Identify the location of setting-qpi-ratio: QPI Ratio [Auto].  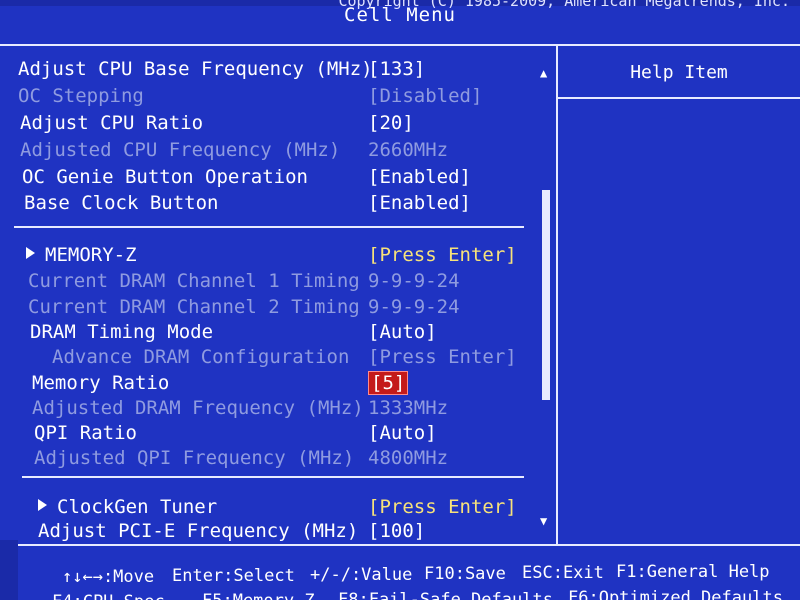
(265, 435).